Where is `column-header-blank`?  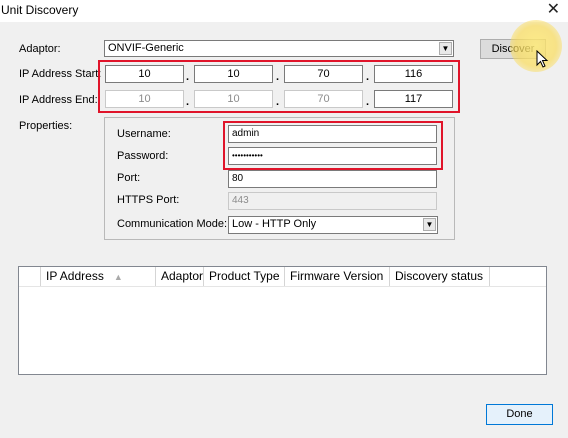 column-header-blank is located at coordinates (30, 276).